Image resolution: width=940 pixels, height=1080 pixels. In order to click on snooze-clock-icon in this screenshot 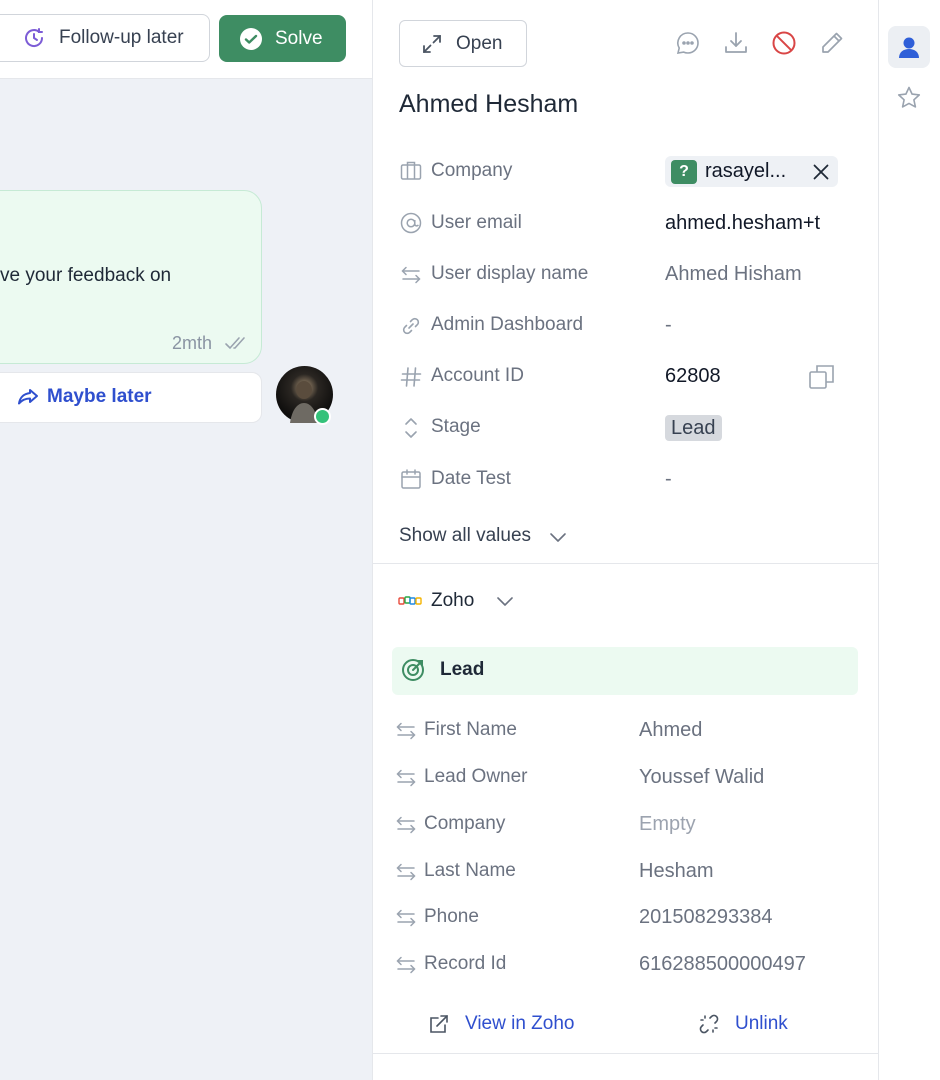, I will do `click(34, 38)`.